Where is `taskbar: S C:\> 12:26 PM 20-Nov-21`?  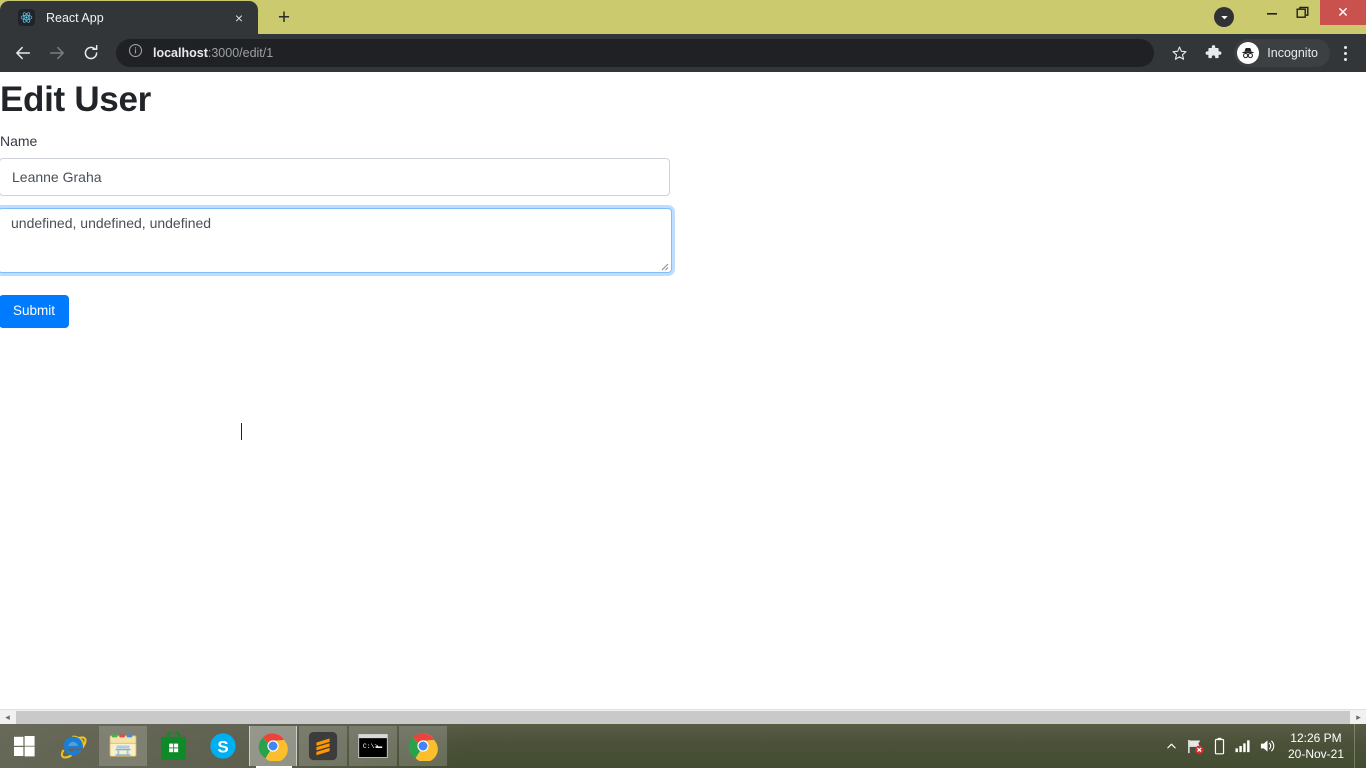 taskbar: S C:\> 12:26 PM 20-Nov-21 is located at coordinates (683, 746).